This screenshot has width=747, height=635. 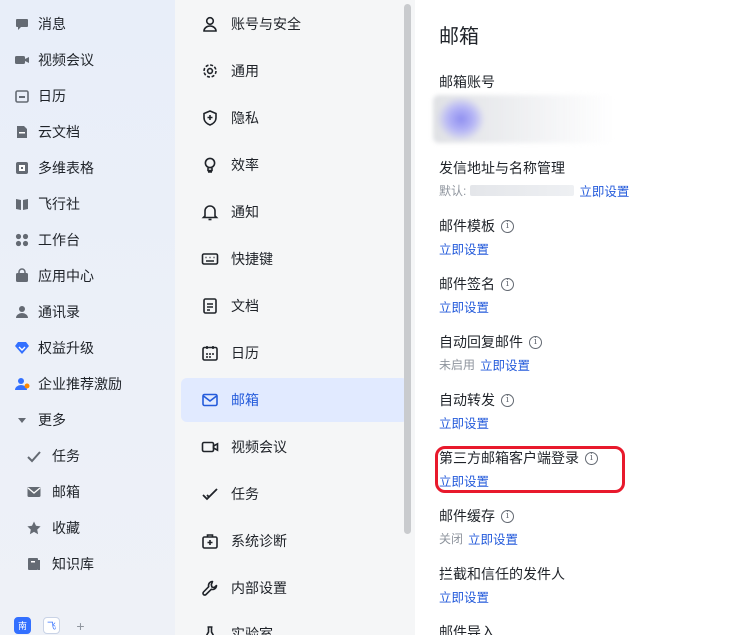 What do you see at coordinates (66, 60) in the screenshot?
I see `nav-label: 视频会议` at bounding box center [66, 60].